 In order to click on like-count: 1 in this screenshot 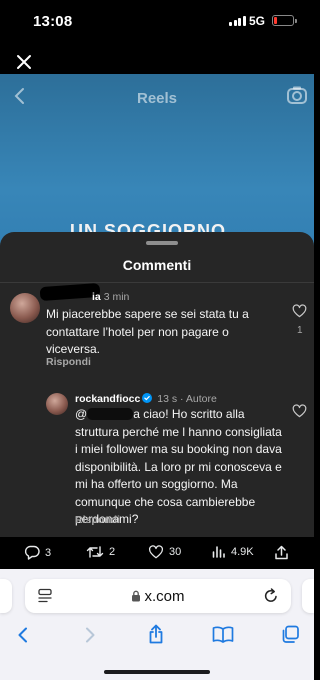, I will do `click(300, 330)`.